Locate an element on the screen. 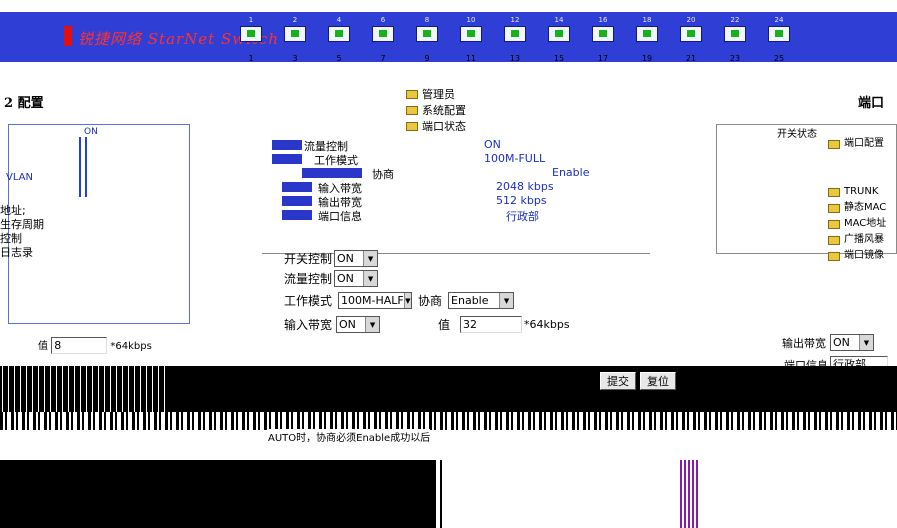 The height and width of the screenshot is (528, 897). bandwidth-value-input: 32 is located at coordinates (491, 324).